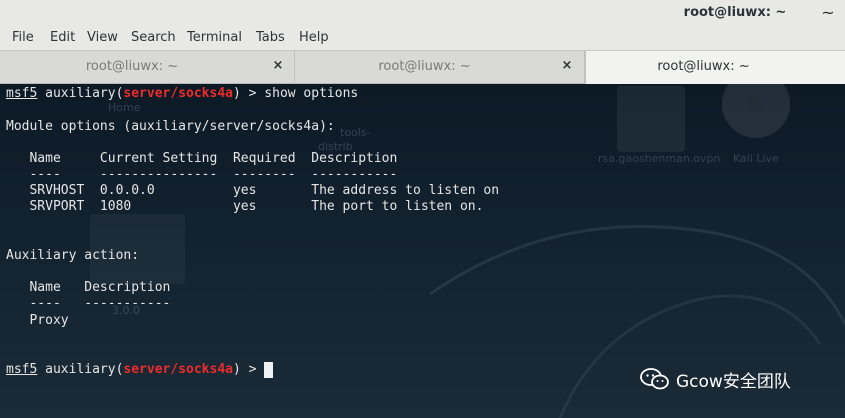  Describe the element at coordinates (703, 66) in the screenshot. I see `tab-3-label: root@liuwx: ~` at that location.